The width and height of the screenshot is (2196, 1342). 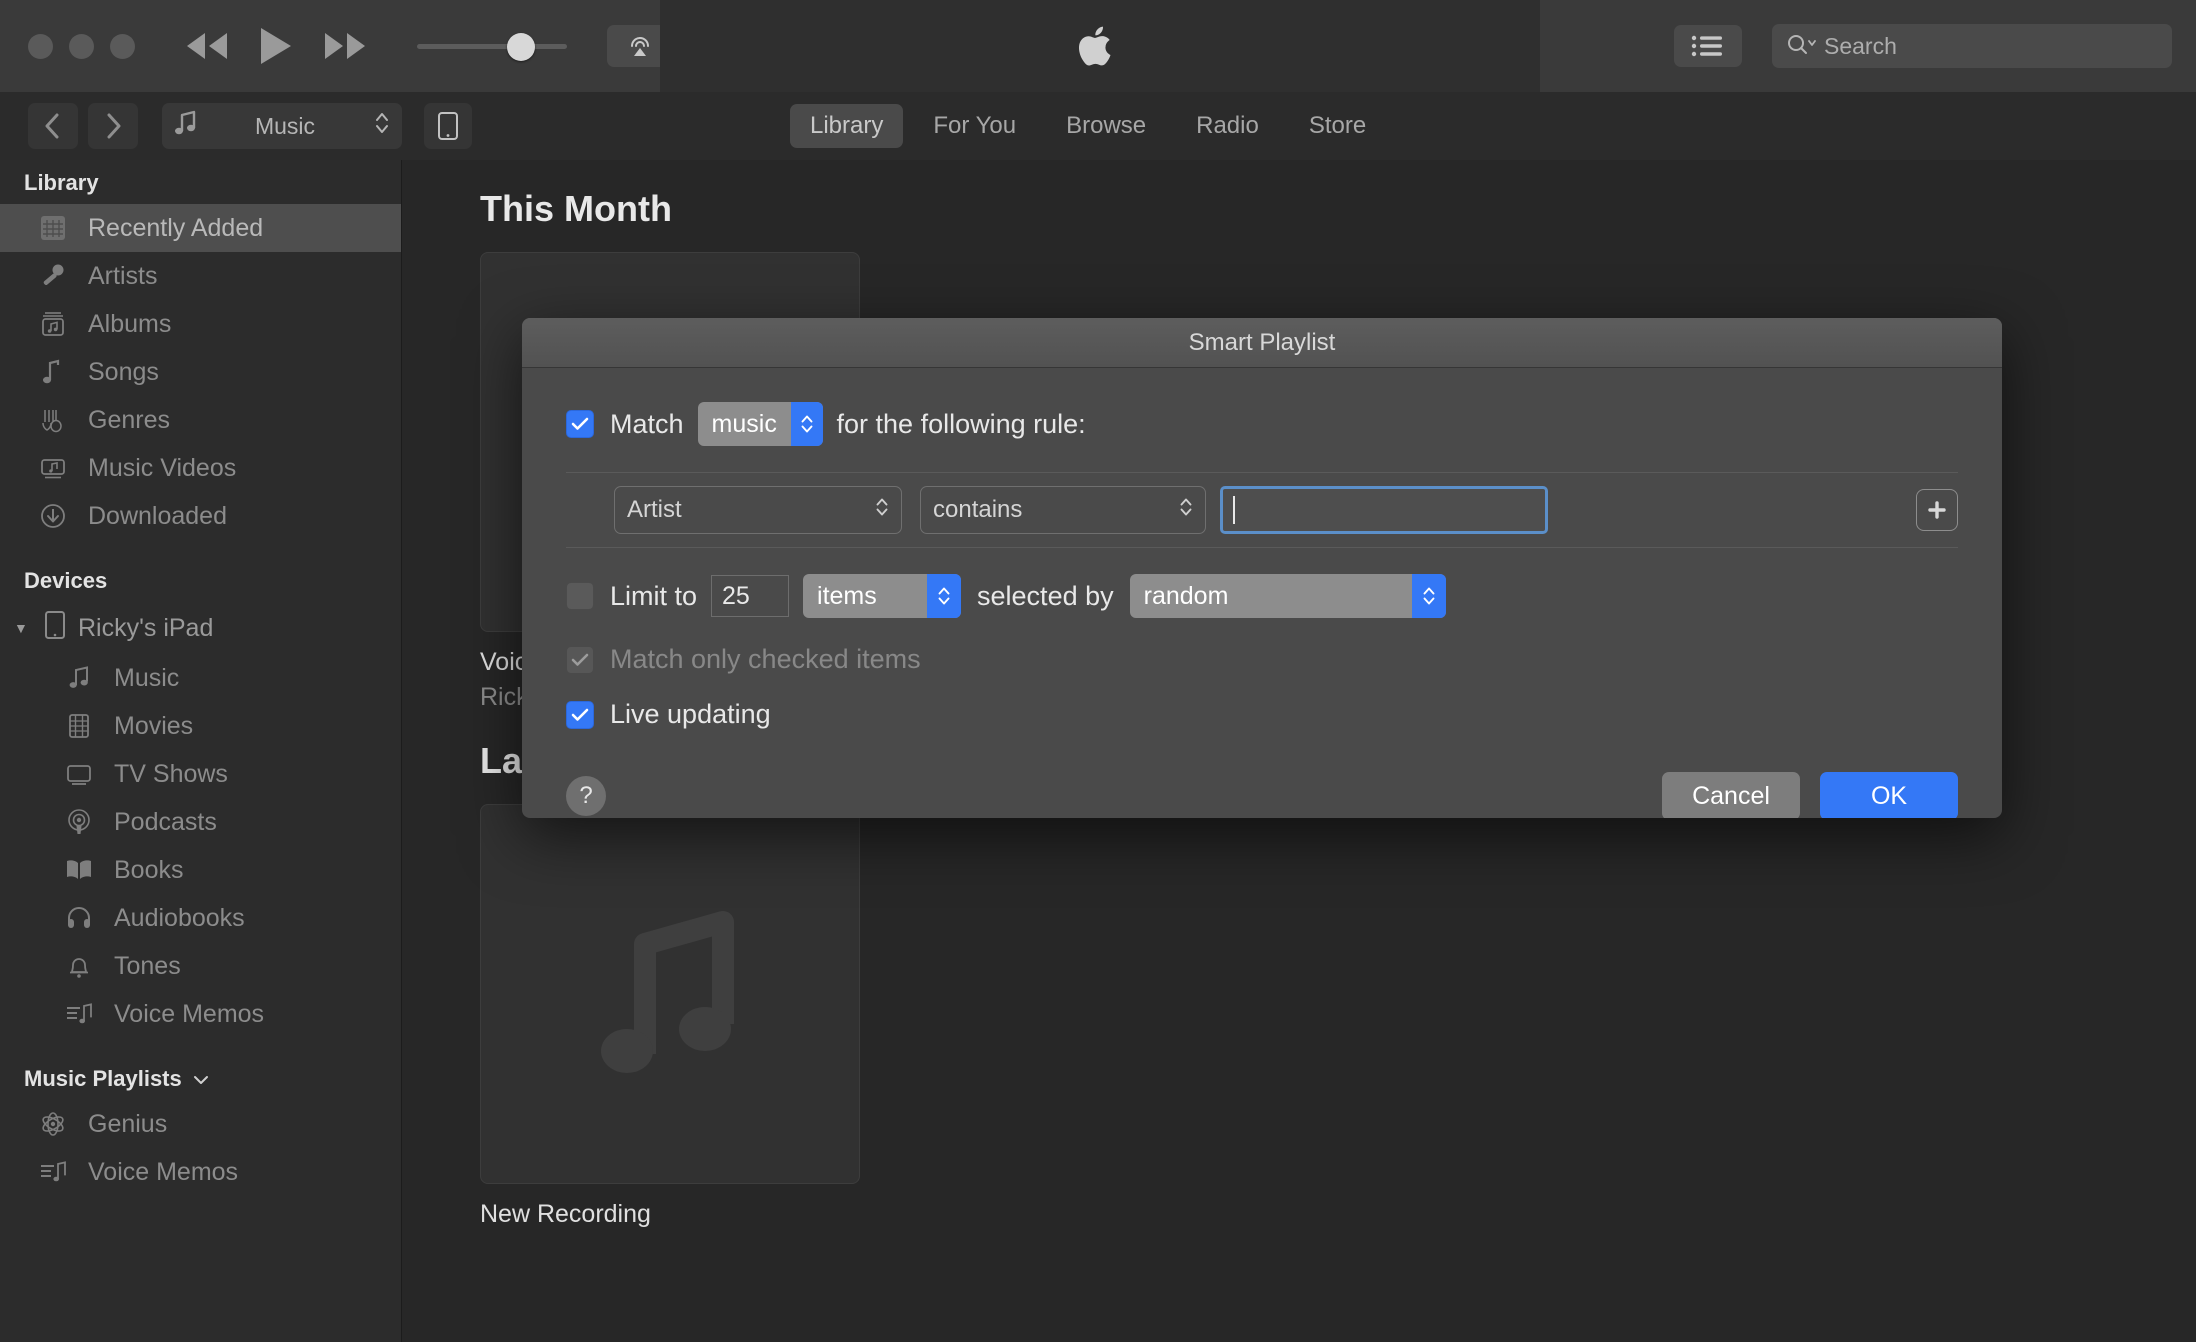 I want to click on album-artwork, so click(x=670, y=994).